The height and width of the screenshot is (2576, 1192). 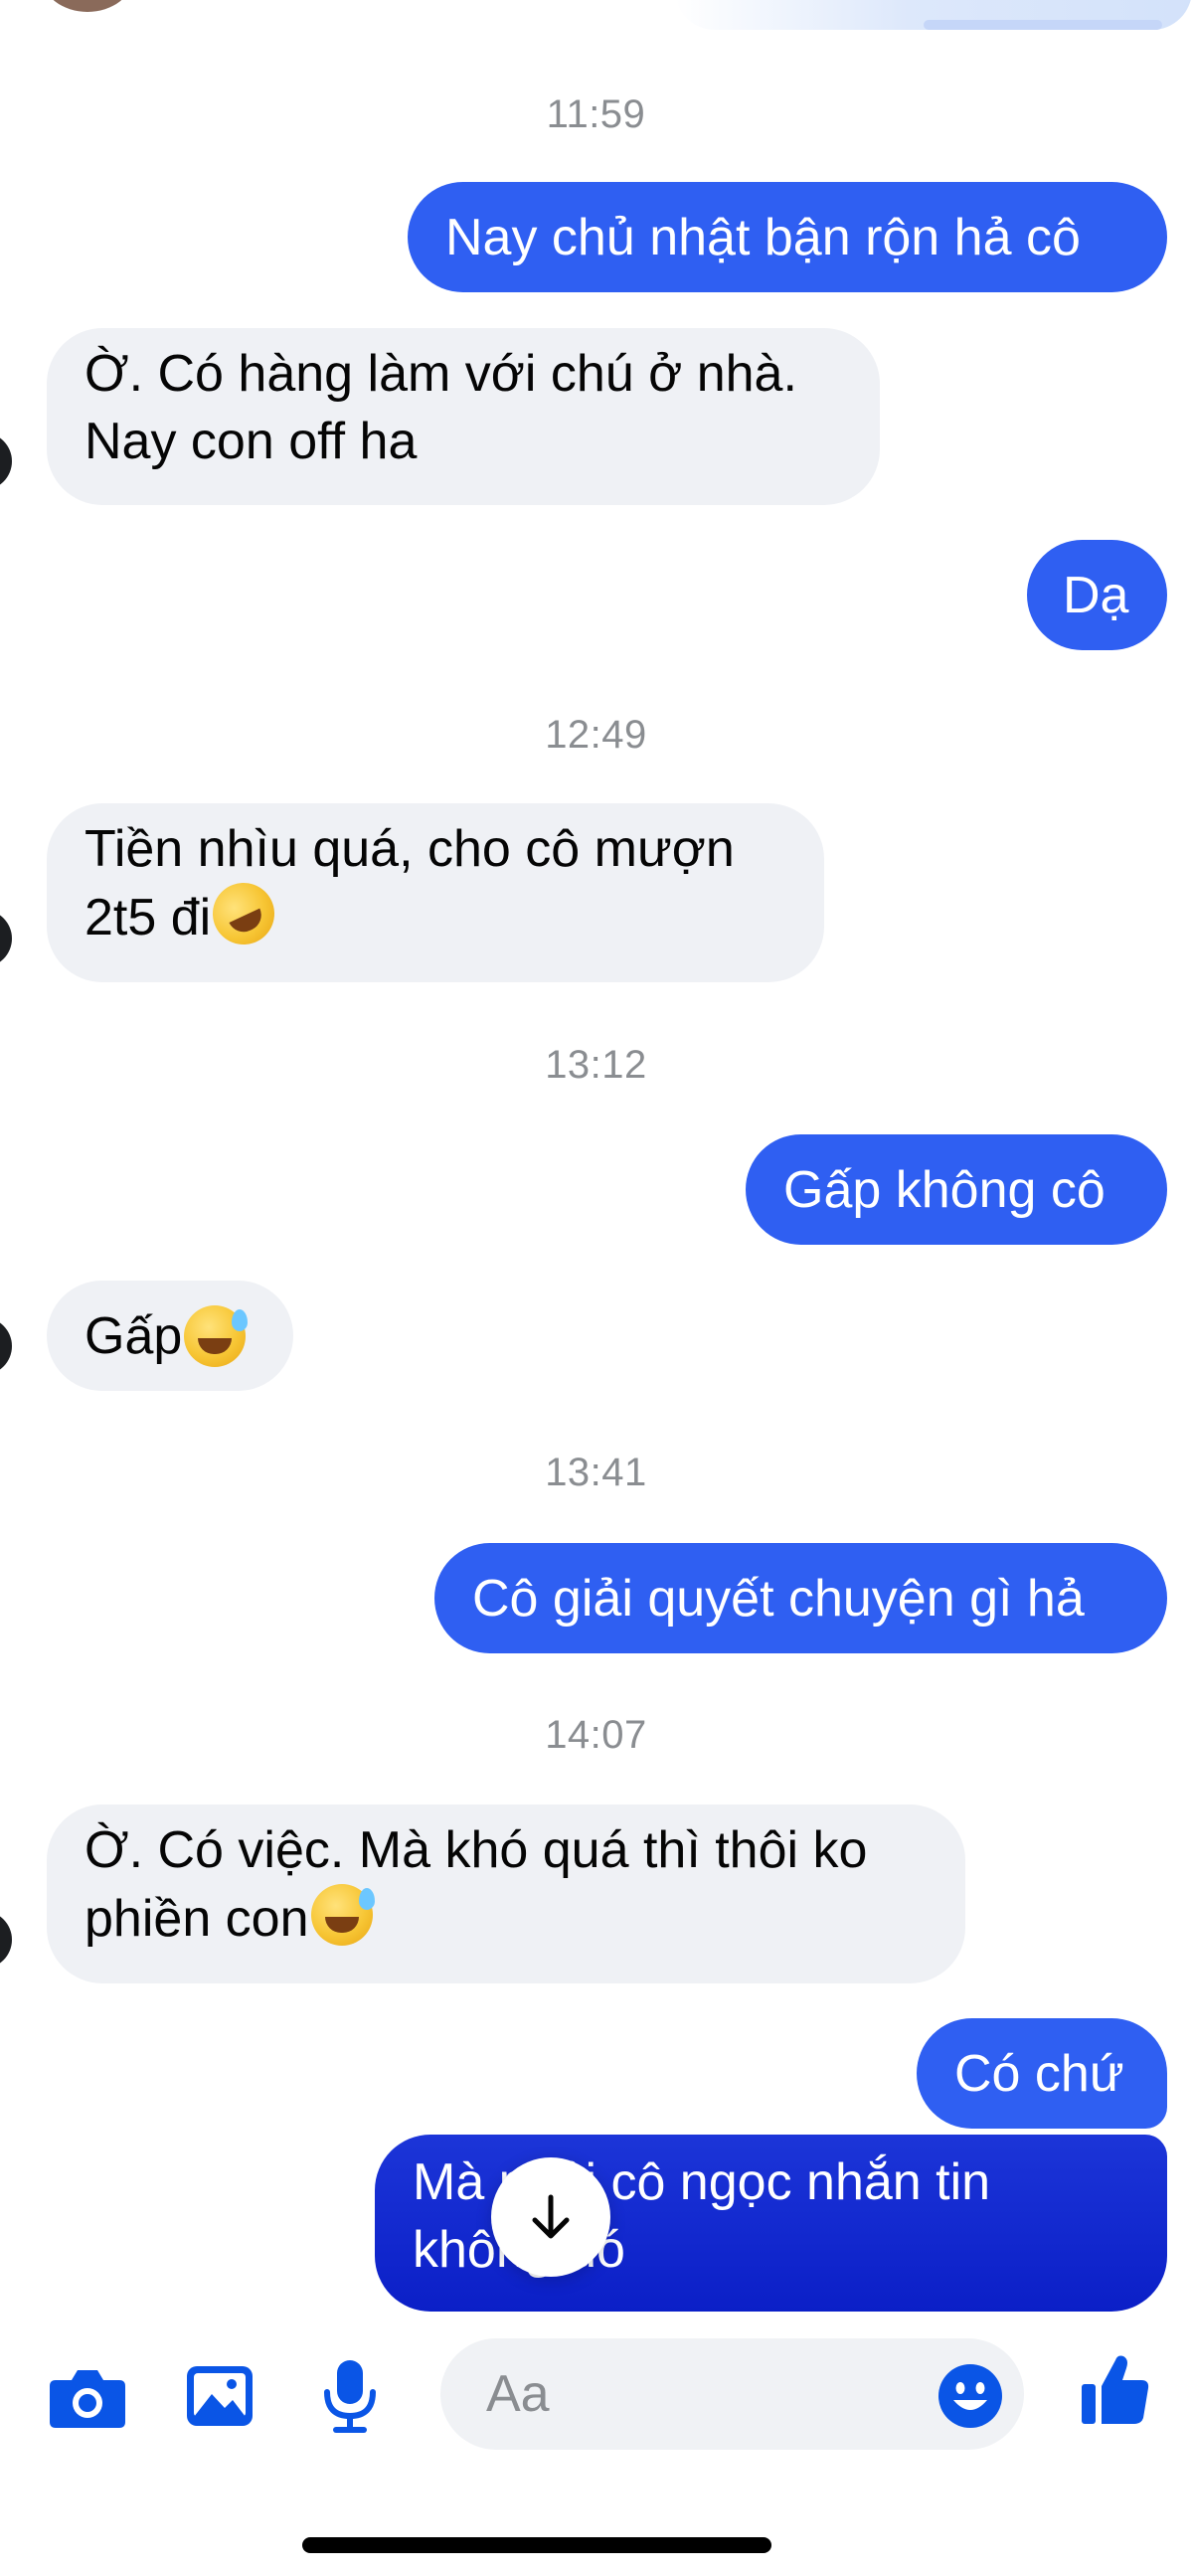 What do you see at coordinates (536, 2545) in the screenshot?
I see `home-indicator` at bounding box center [536, 2545].